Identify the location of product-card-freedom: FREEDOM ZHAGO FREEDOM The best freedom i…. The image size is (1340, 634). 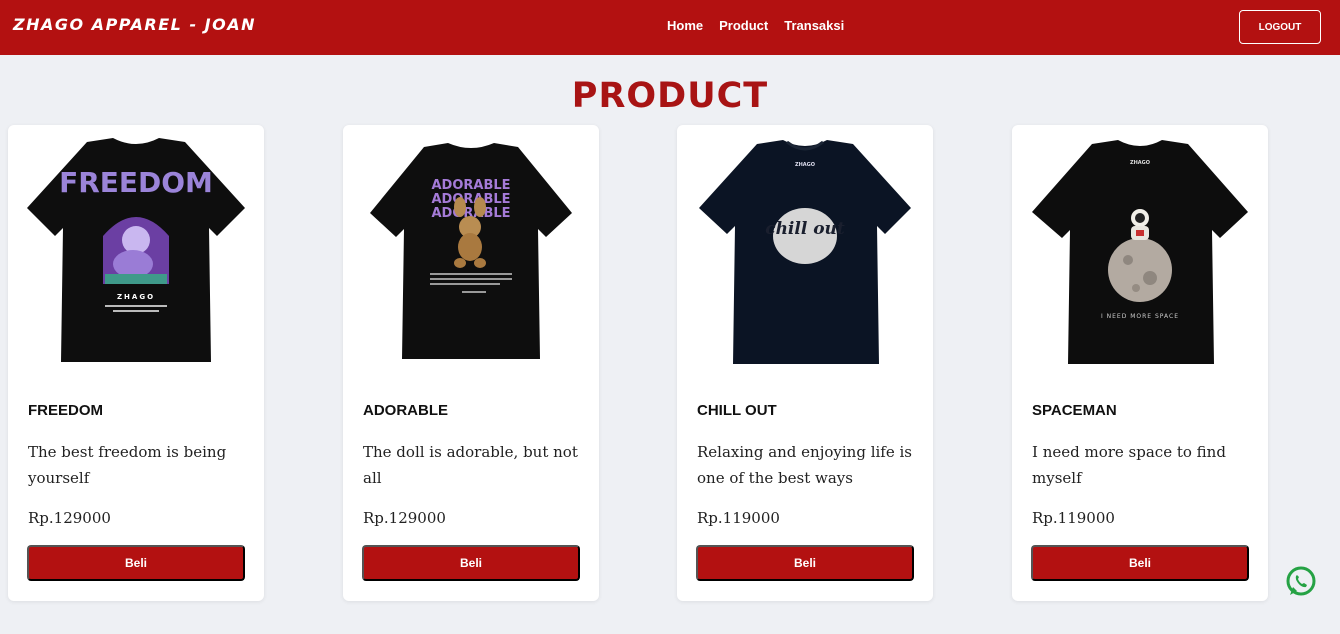
(136, 363).